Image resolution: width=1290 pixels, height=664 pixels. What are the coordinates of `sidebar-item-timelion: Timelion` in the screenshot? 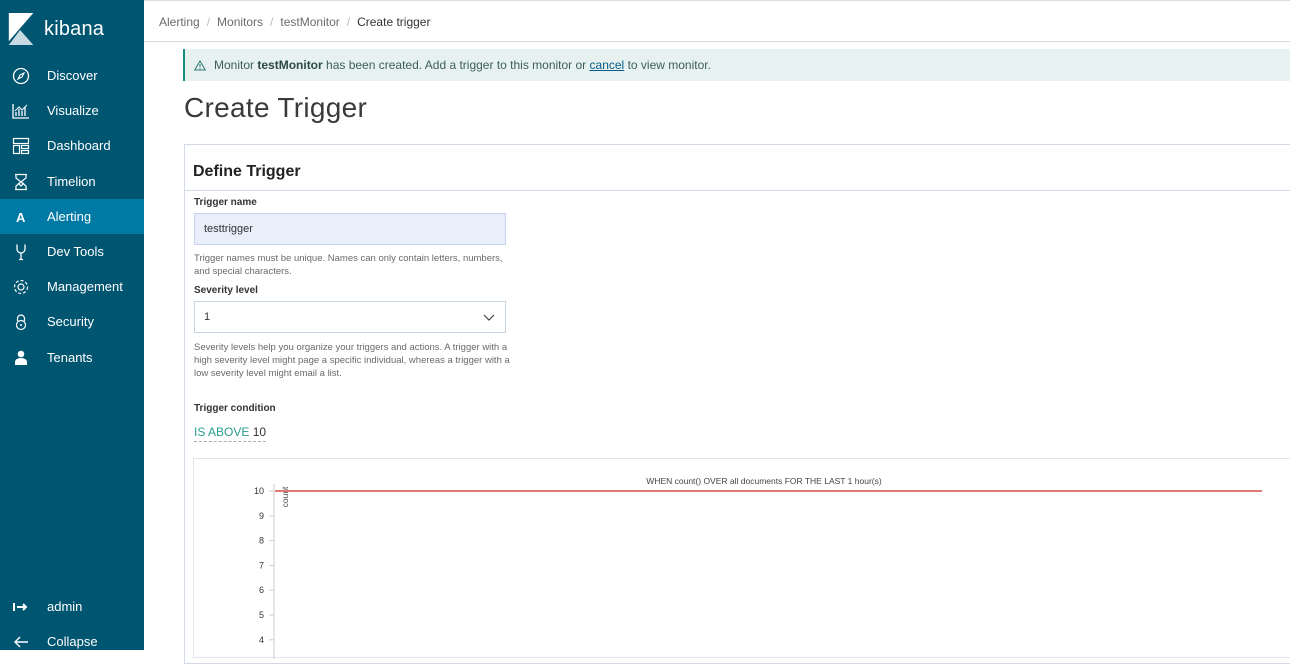 It's located at (72, 181).